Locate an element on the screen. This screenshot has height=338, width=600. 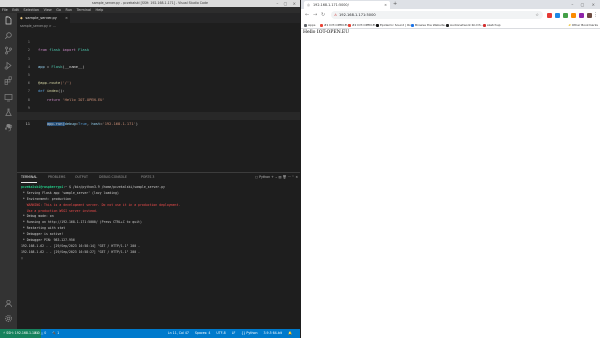
language-mode: {} Python is located at coordinates (249, 333).